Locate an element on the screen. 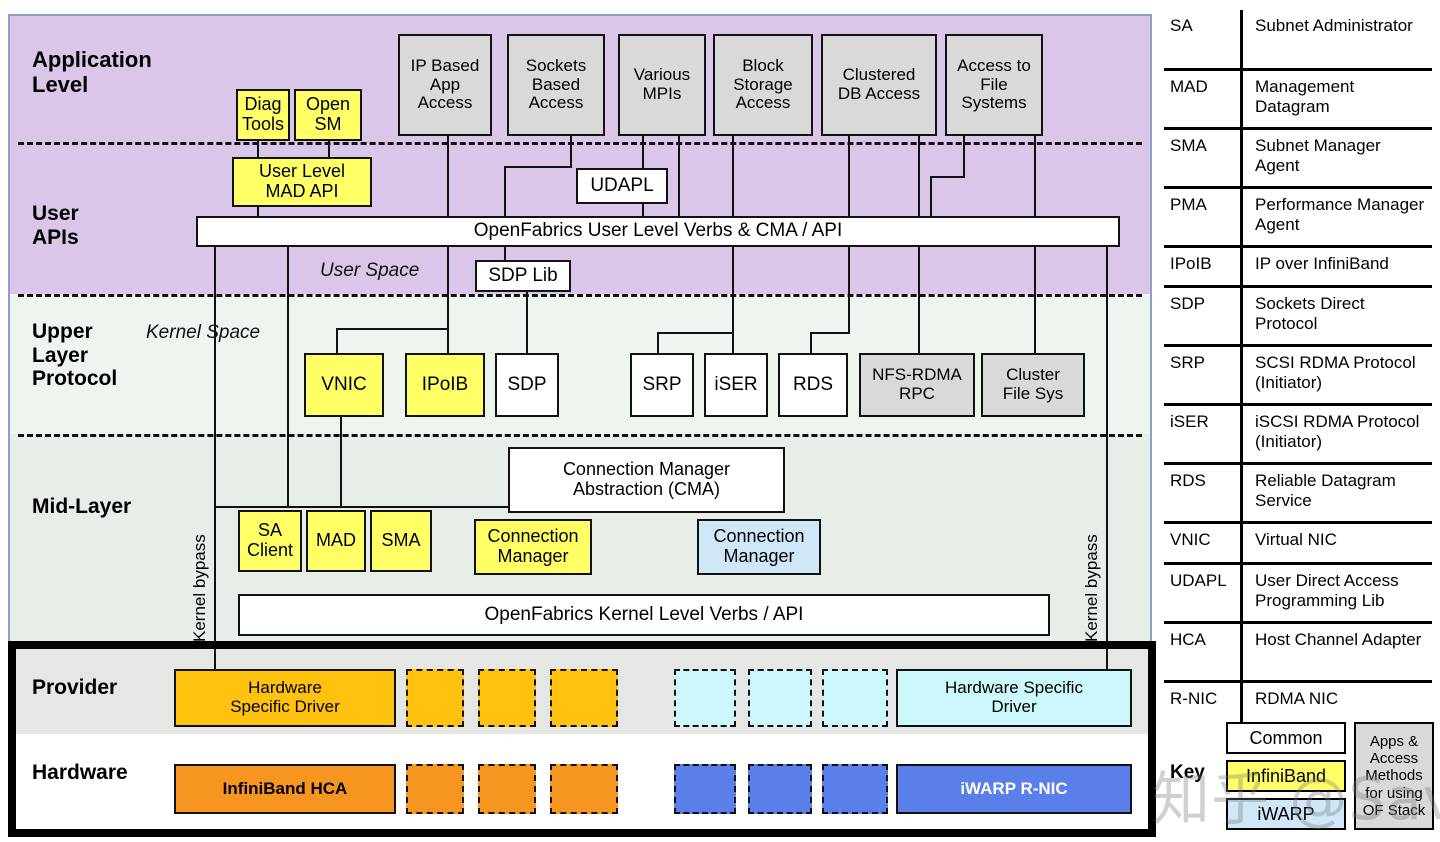  box-sdp: SDP is located at coordinates (527, 385).